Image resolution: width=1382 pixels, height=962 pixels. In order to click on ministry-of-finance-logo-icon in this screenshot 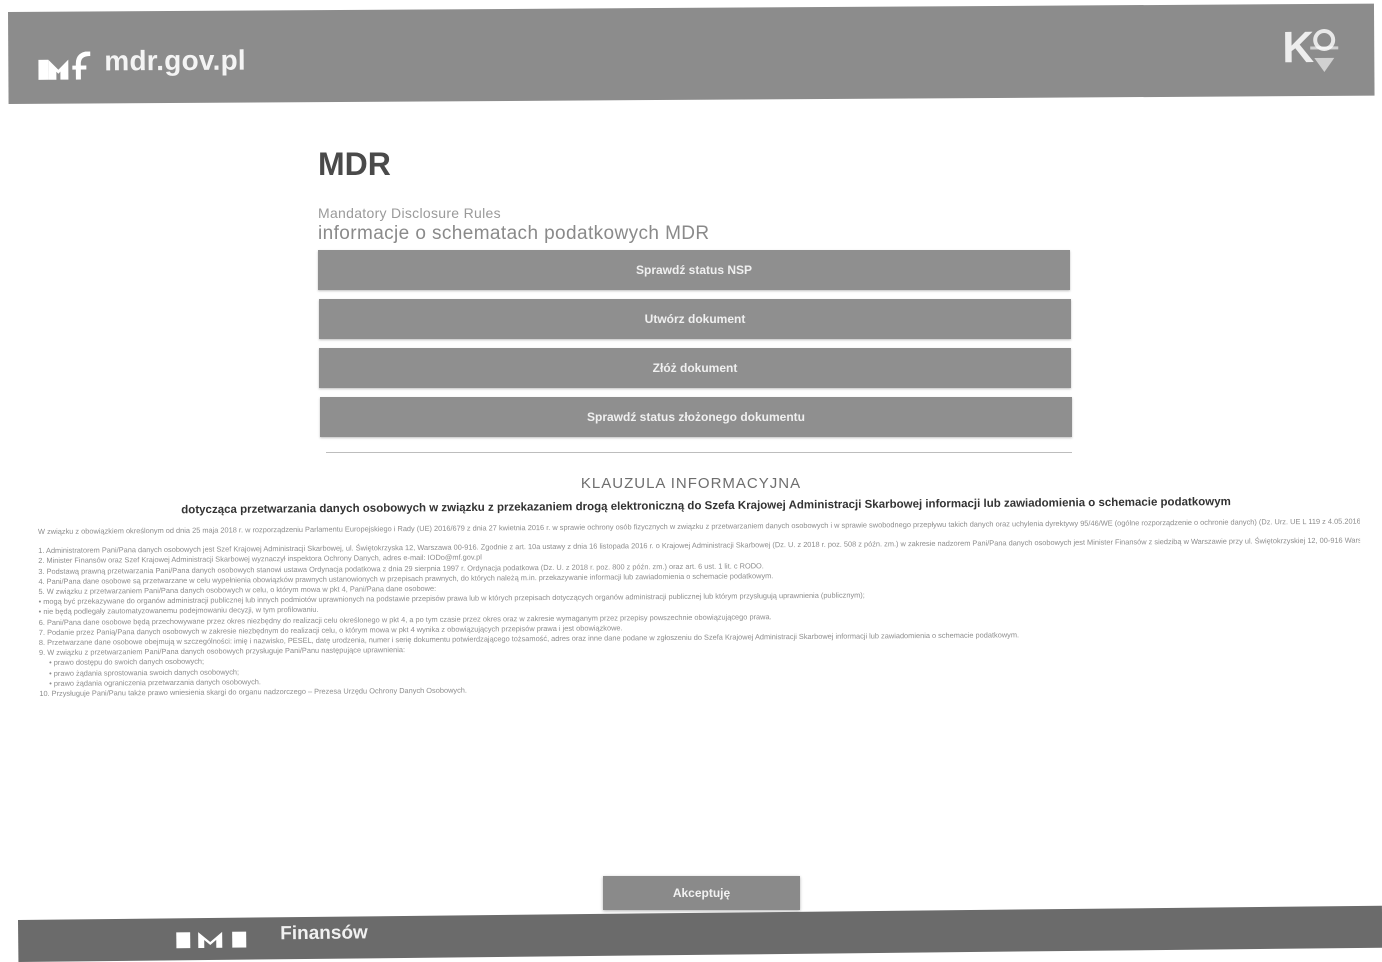, I will do `click(67, 66)`.